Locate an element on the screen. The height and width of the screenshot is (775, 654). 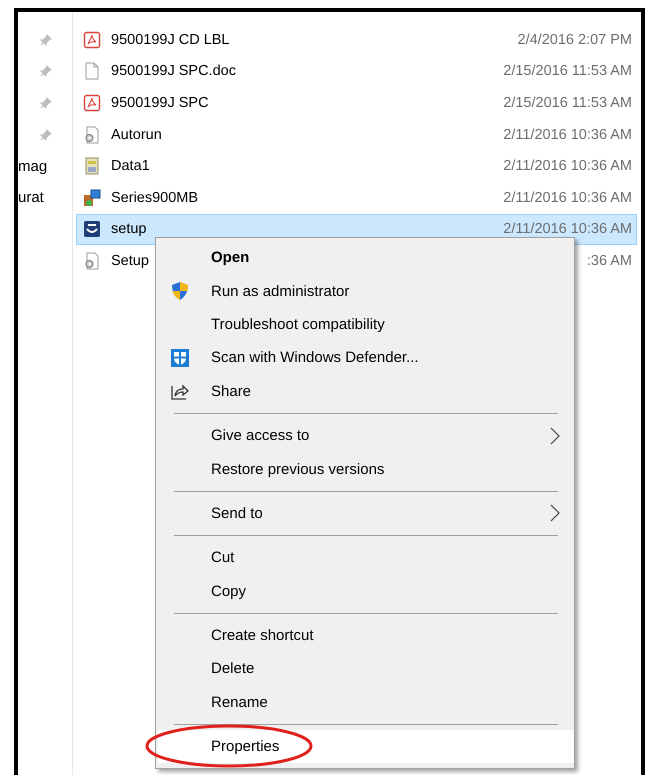
file-name: Series900MB is located at coordinates (154, 198).